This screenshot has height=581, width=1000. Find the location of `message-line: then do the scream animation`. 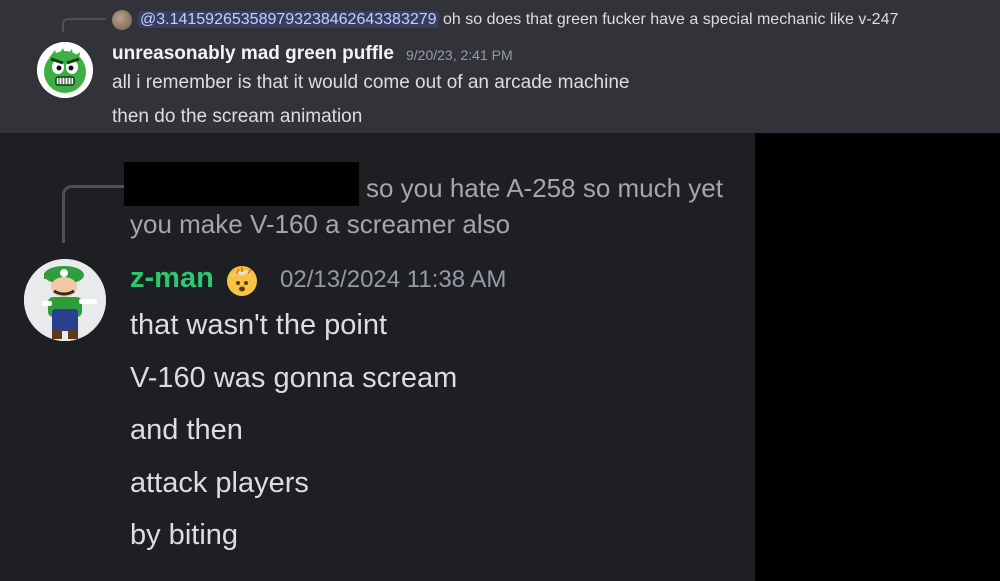

message-line: then do the scream animation is located at coordinates (237, 116).